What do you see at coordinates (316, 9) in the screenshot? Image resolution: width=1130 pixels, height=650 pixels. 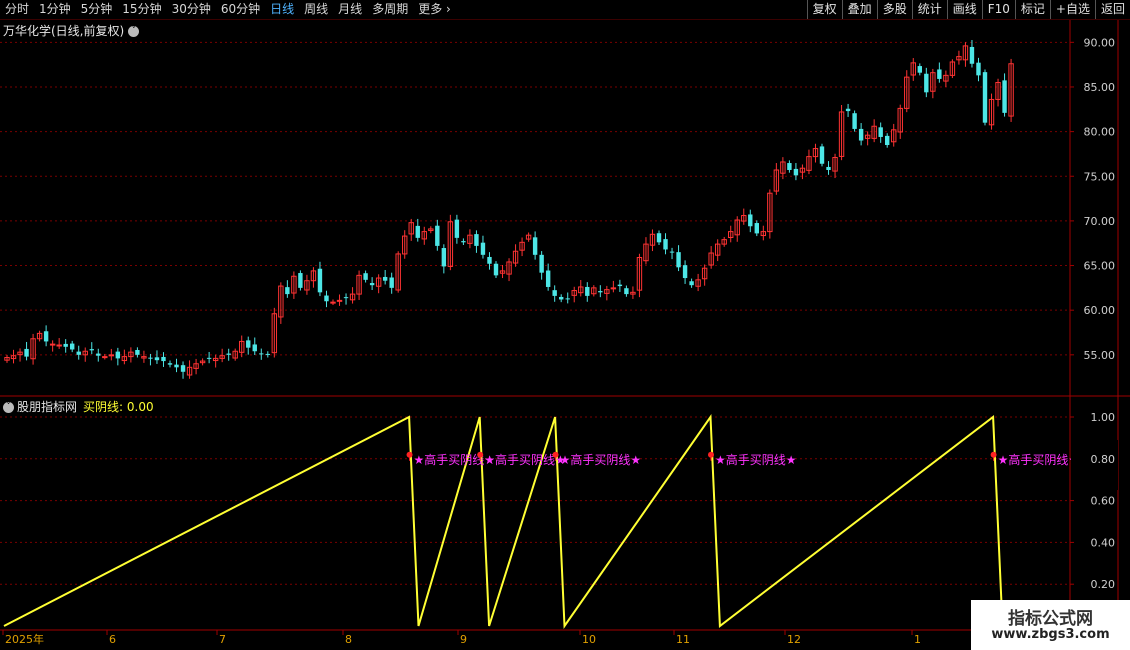 I see `period-tab-7: 周线` at bounding box center [316, 9].